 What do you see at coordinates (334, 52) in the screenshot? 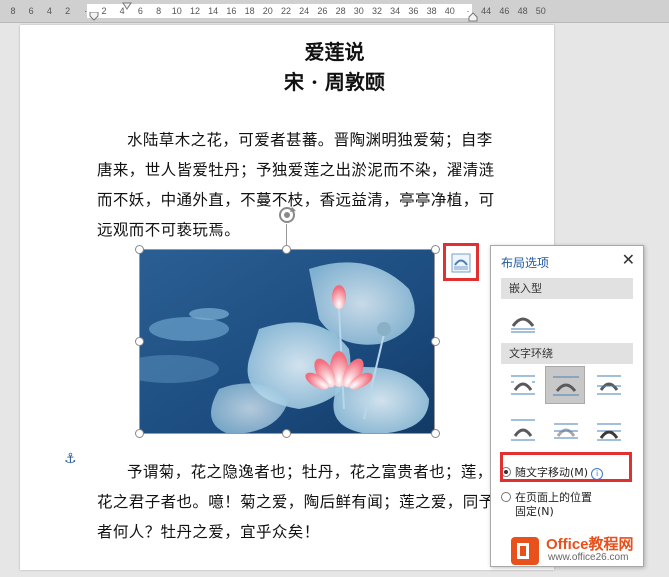
I see `doc-title: 爱莲说` at bounding box center [334, 52].